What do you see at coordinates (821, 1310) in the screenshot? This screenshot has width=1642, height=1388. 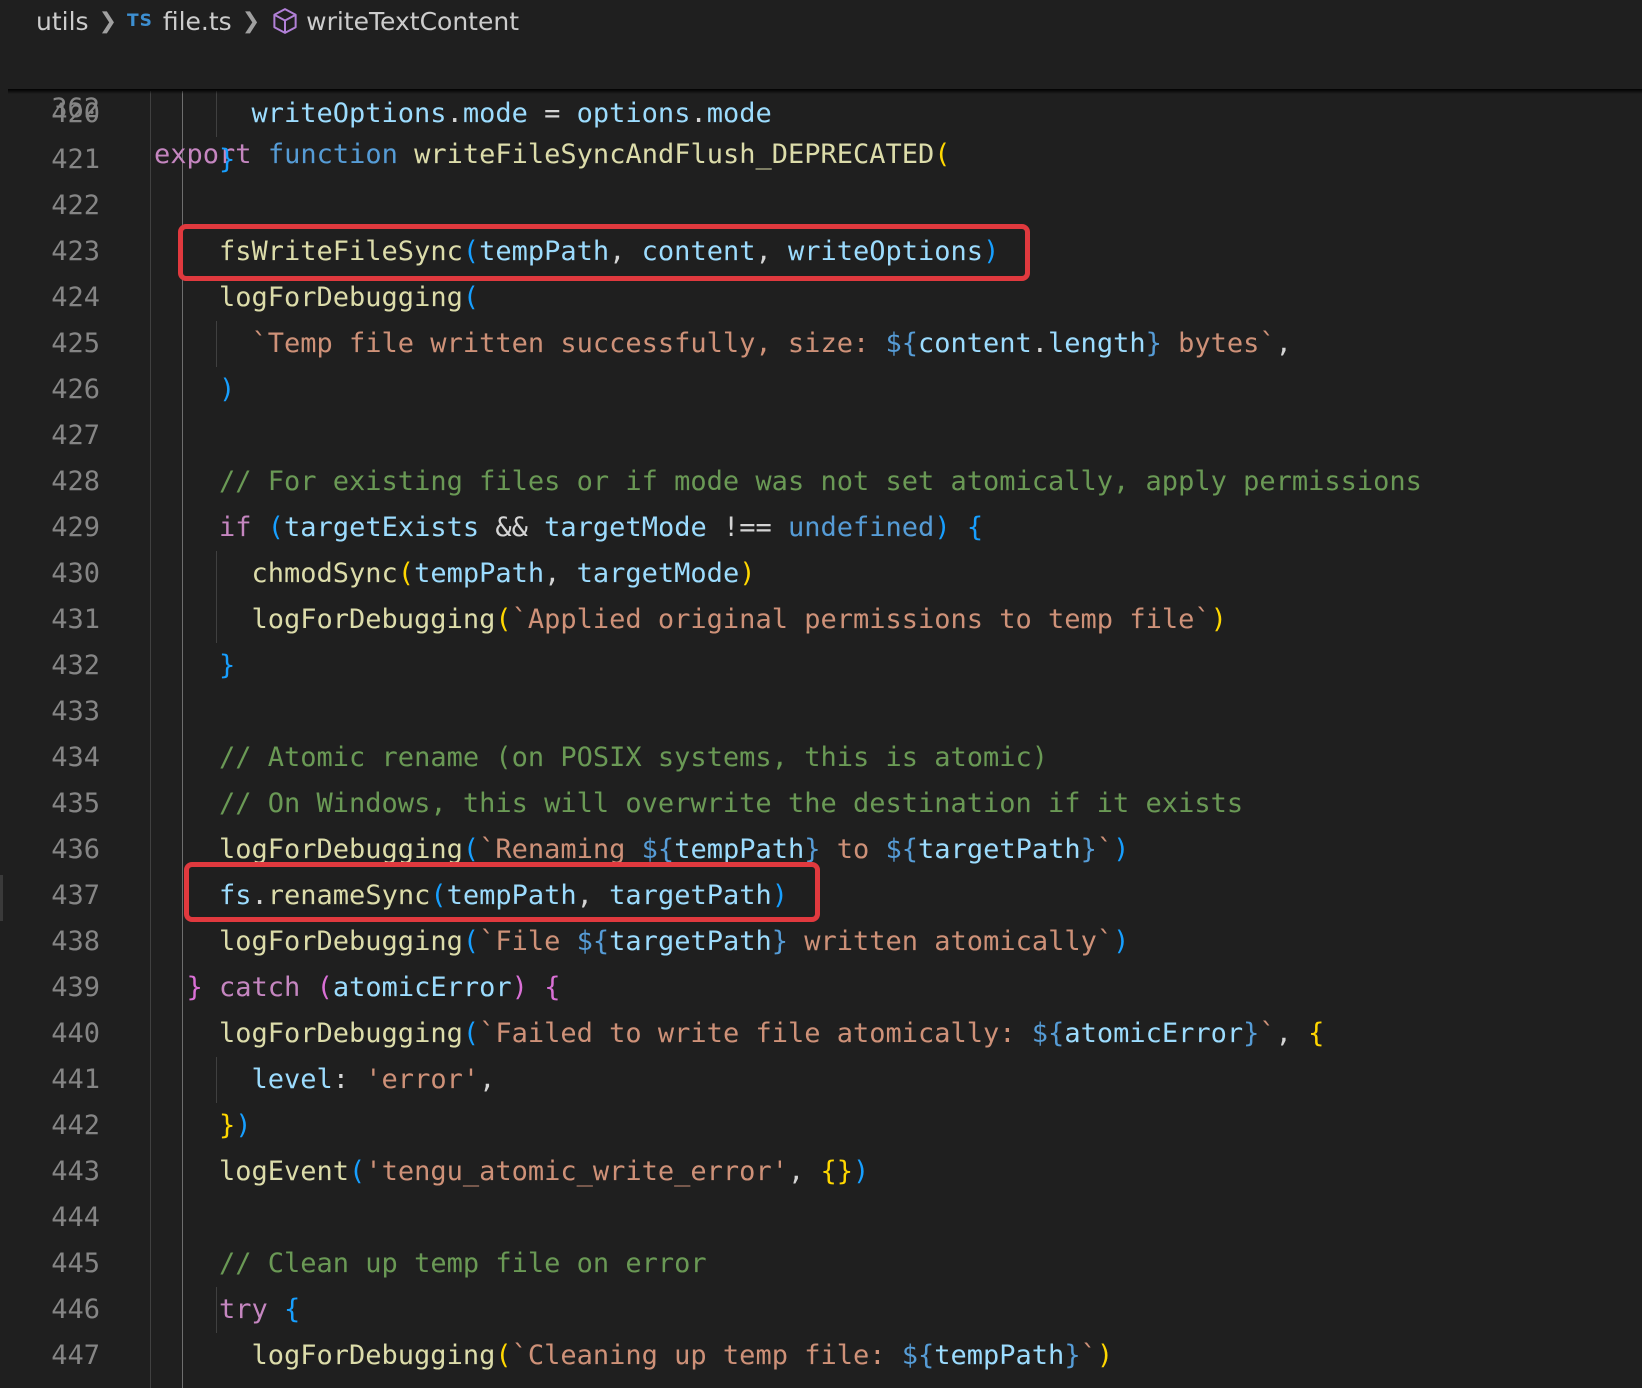 I see `code-line-446: 446 try {` at bounding box center [821, 1310].